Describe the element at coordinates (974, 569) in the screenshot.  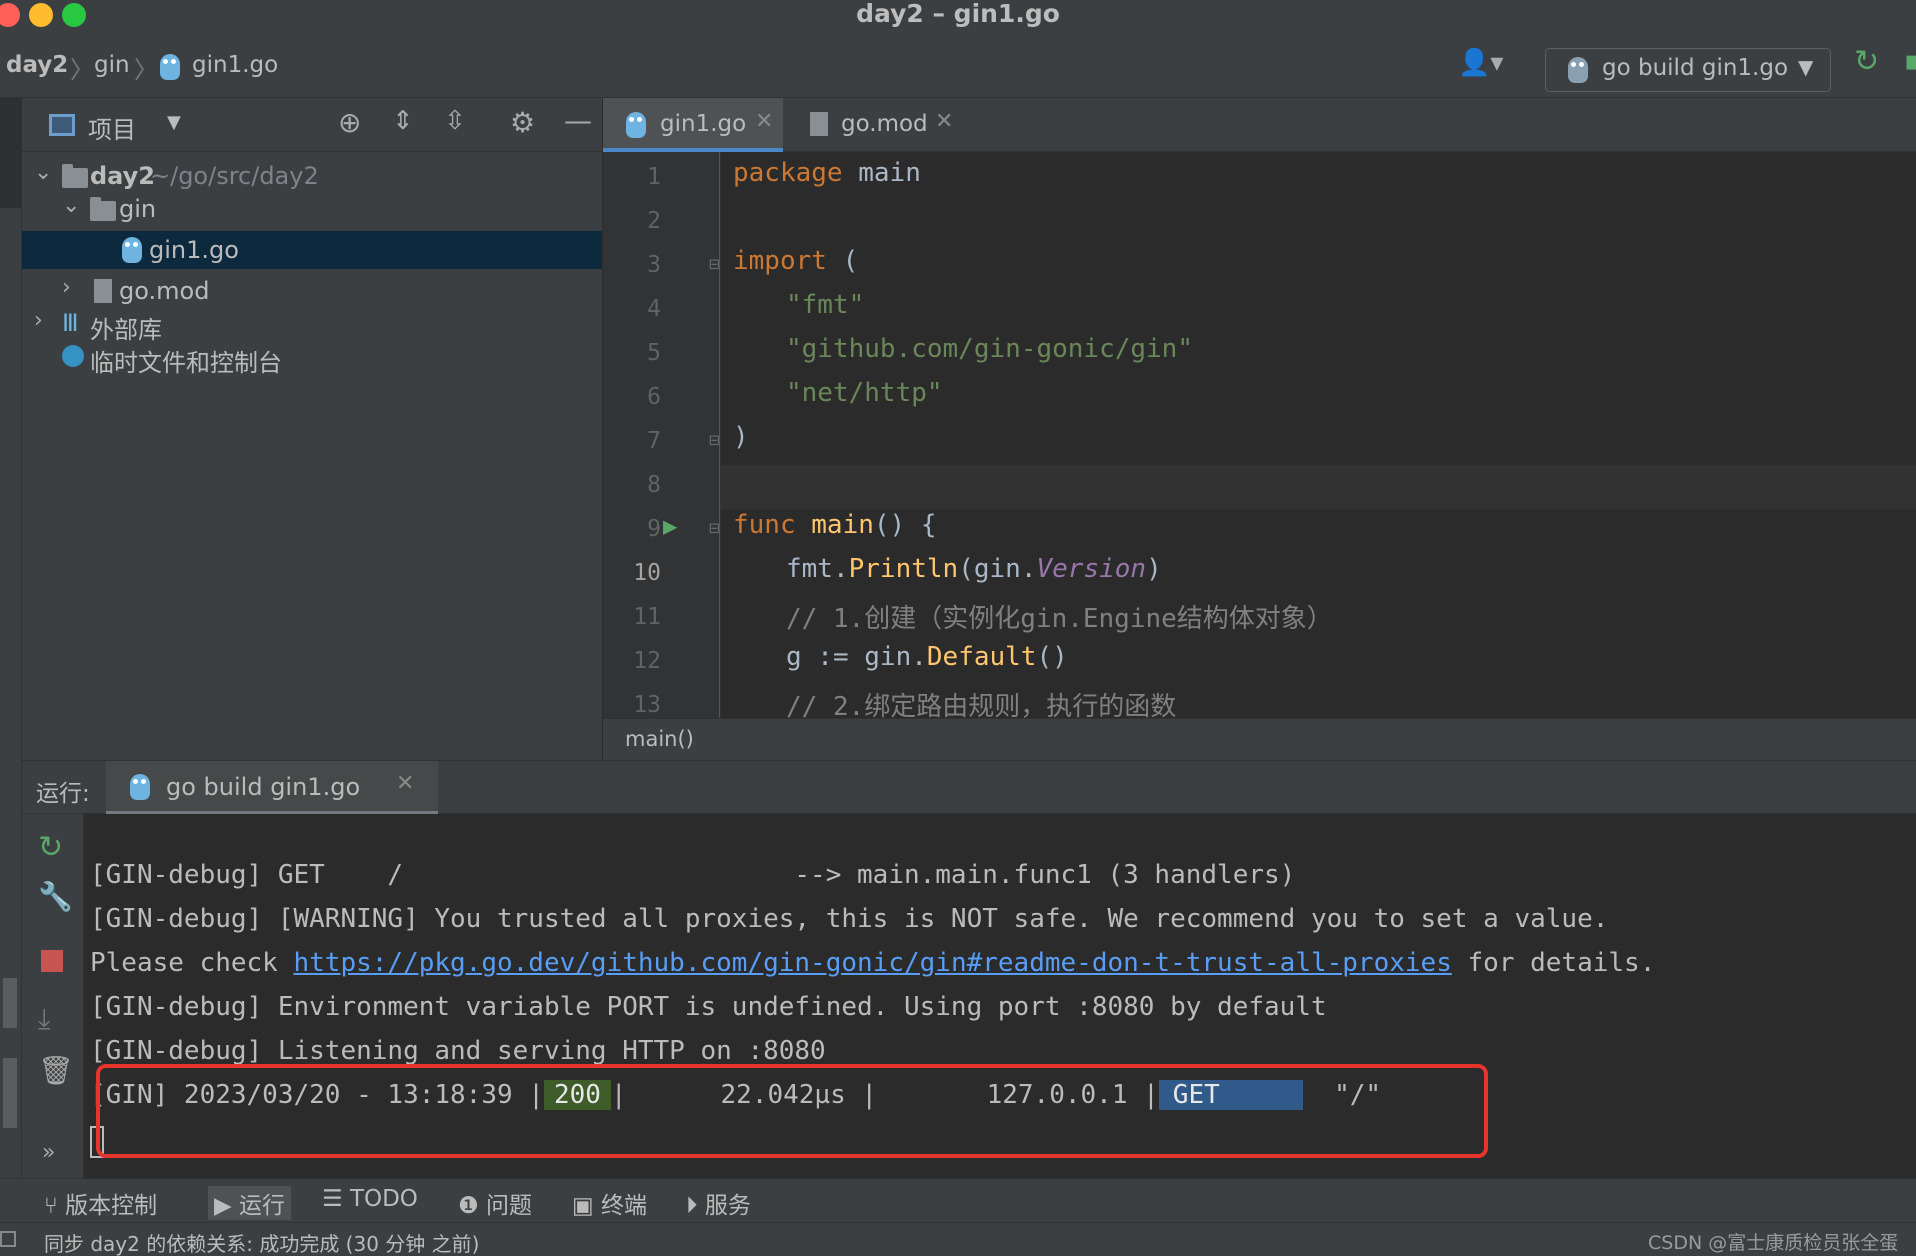
I see `code-line-10: fmt.Println(gin.Version)` at that location.